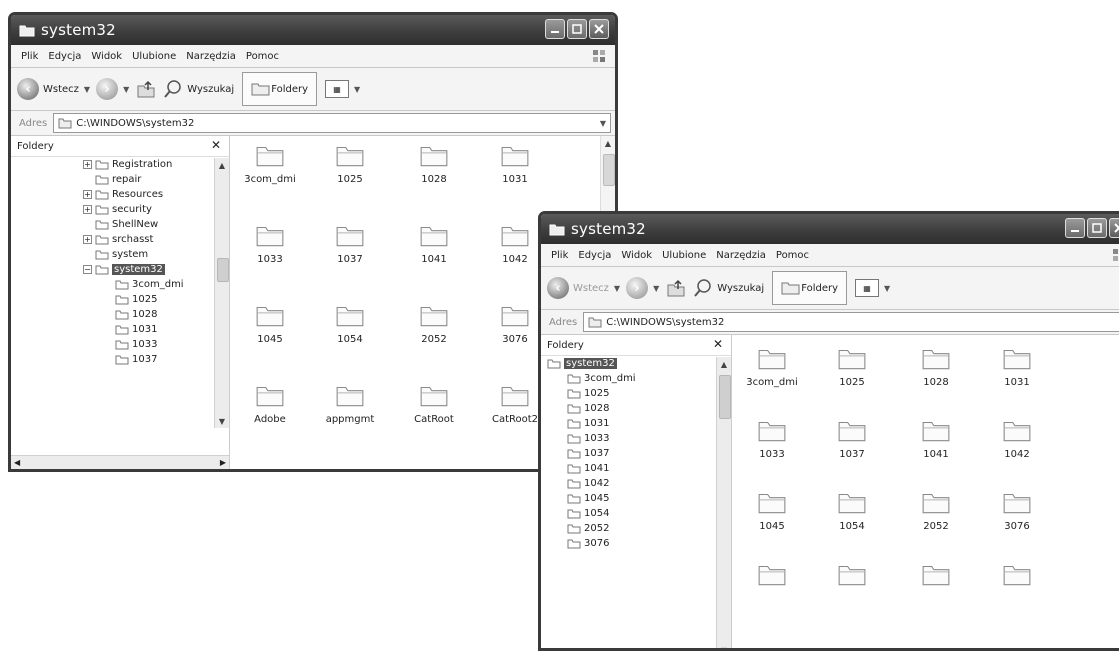 This screenshot has height=651, width=1119. I want to click on tree-item: + Registration, so click(120, 164).